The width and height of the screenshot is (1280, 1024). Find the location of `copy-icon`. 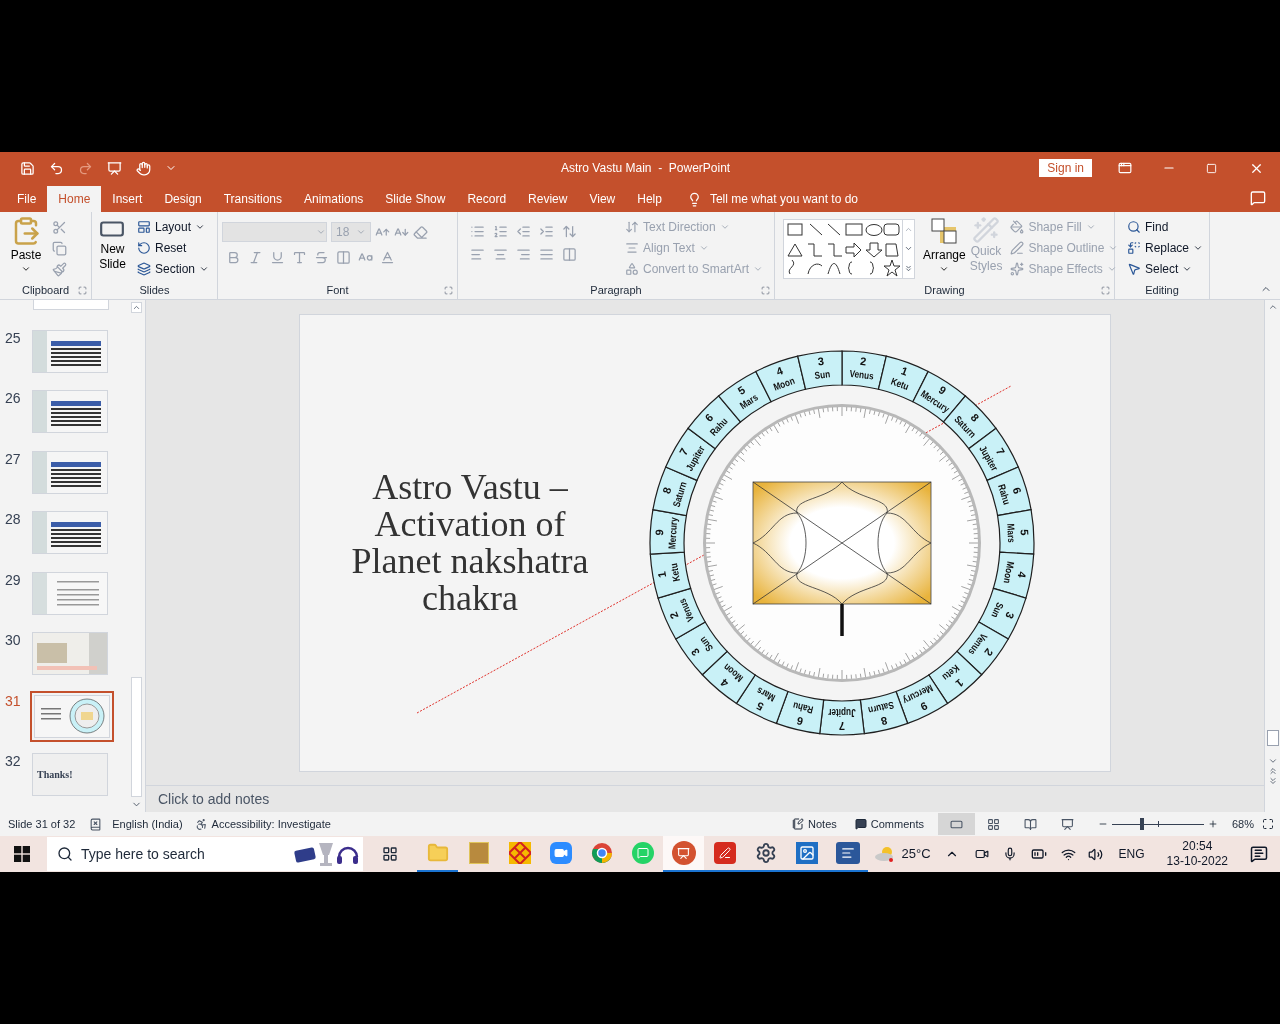

copy-icon is located at coordinates (59, 248).